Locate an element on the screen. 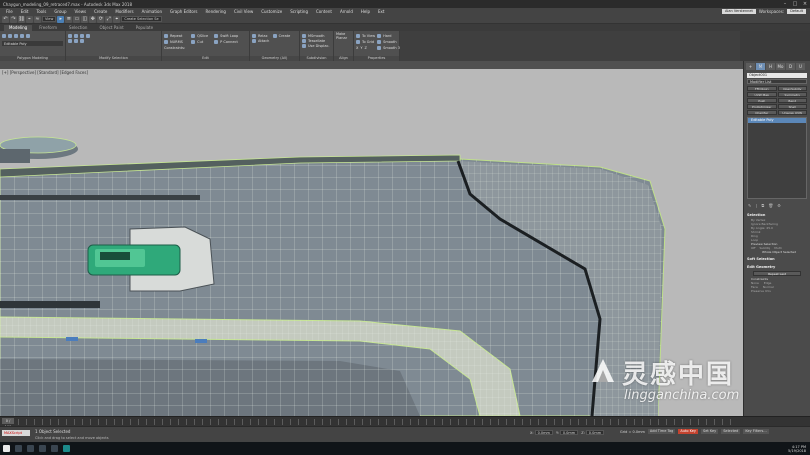 The image size is (810, 455). selection-filter-dropdown: View is located at coordinates (49, 19).